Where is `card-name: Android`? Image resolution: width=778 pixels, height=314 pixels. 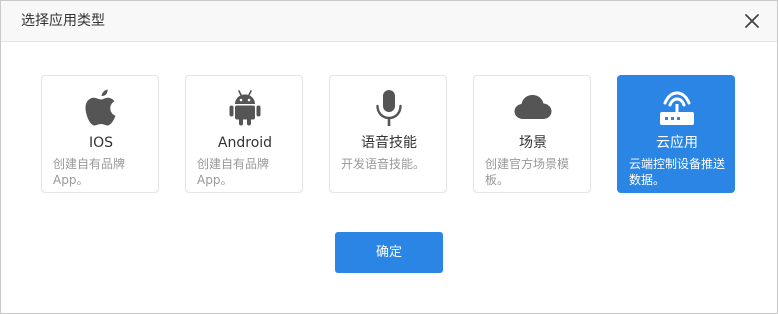 card-name: Android is located at coordinates (245, 143).